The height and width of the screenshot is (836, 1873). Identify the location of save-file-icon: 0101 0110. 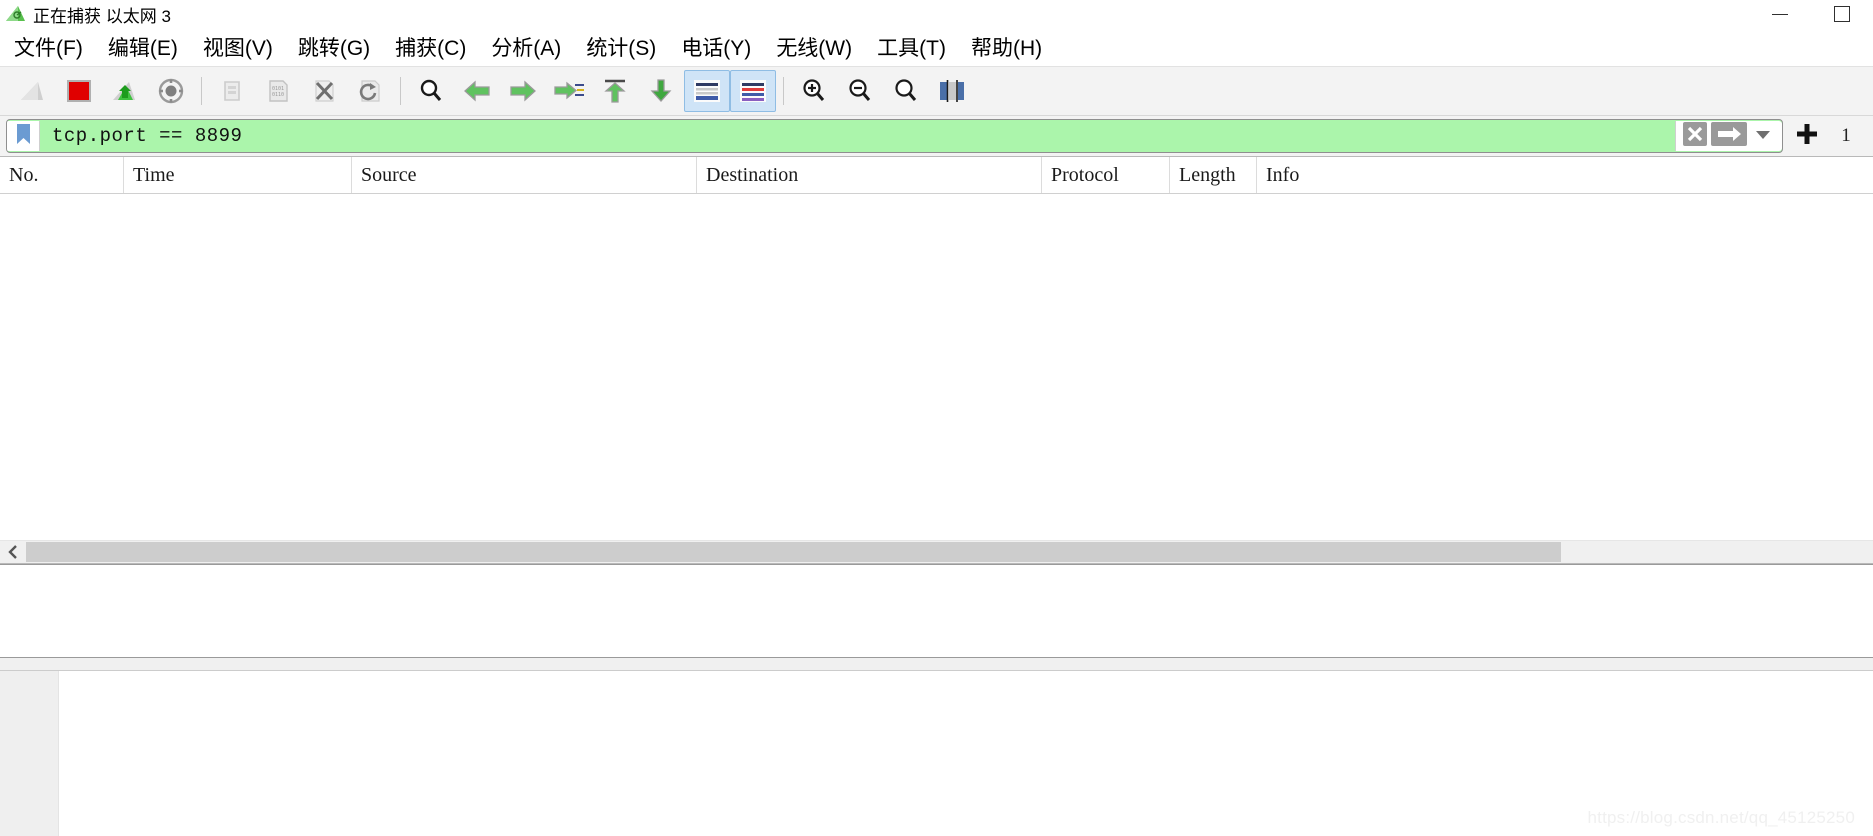
(278, 91).